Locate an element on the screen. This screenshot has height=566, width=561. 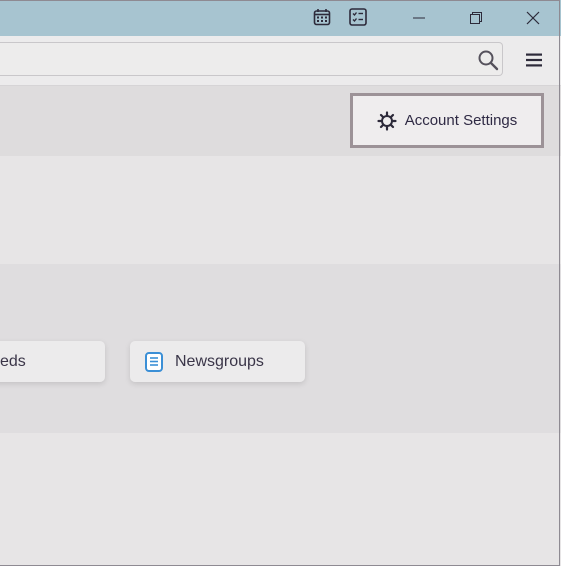
close-button is located at coordinates (533, 18).